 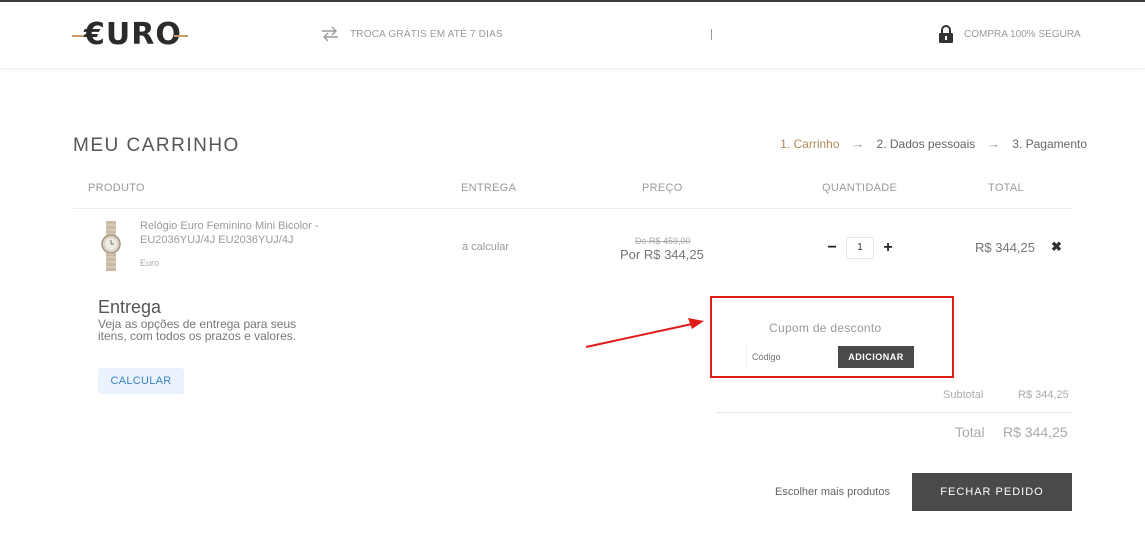 I want to click on total-value: R$ 344,25, so click(x=1035, y=432).